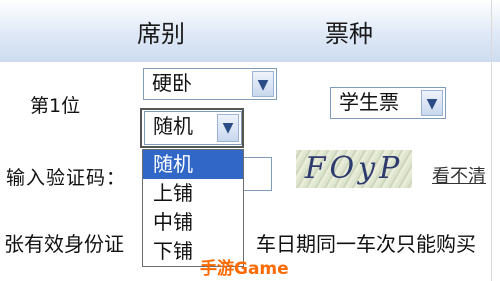 This screenshot has width=500, height=281. Describe the element at coordinates (369, 102) in the screenshot. I see `ticket-type-value: 学生票` at that location.